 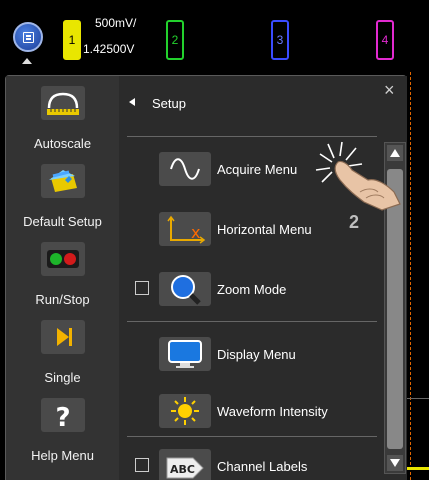 What do you see at coordinates (62, 221) in the screenshot?
I see `default-setup-label: Default Setup` at bounding box center [62, 221].